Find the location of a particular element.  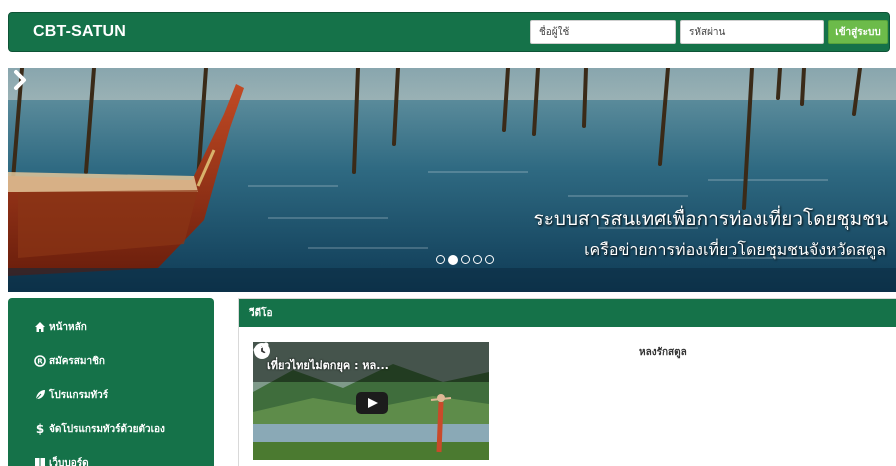

sidebar-item-label: โปรแกรมทัวร์ is located at coordinates (79, 395).